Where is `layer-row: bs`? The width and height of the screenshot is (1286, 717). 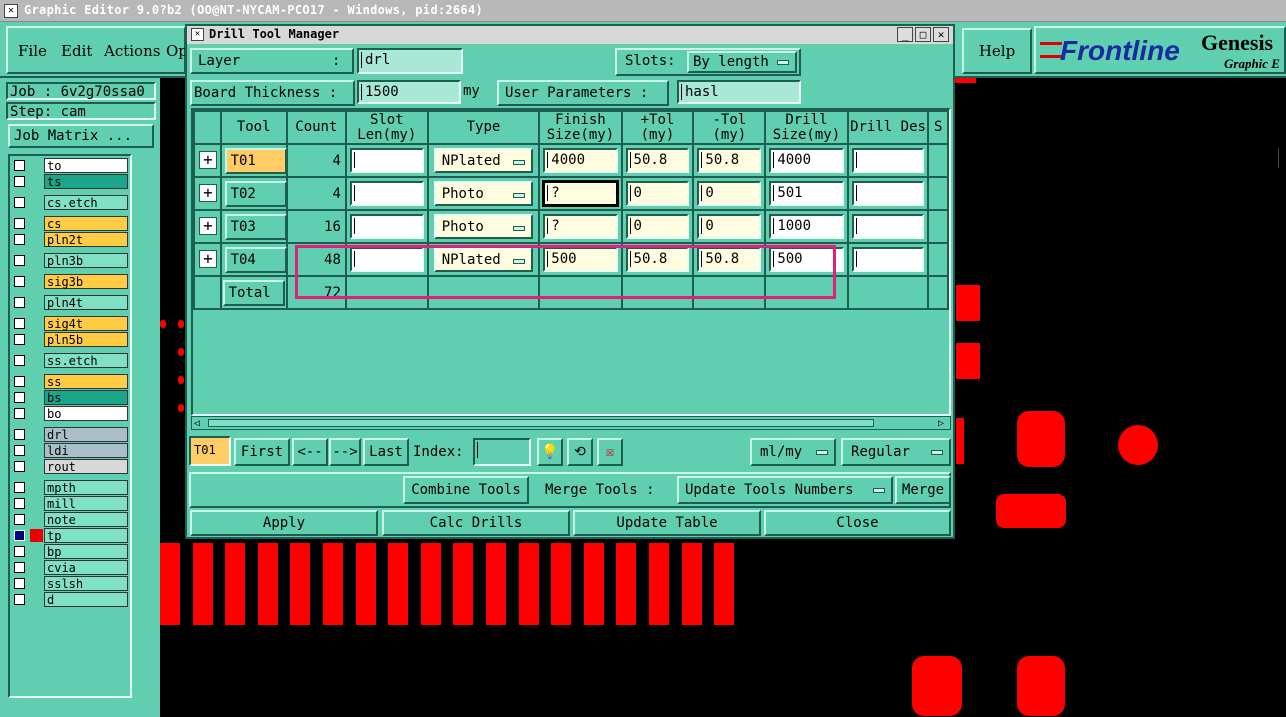 layer-row: bs is located at coordinates (70, 397).